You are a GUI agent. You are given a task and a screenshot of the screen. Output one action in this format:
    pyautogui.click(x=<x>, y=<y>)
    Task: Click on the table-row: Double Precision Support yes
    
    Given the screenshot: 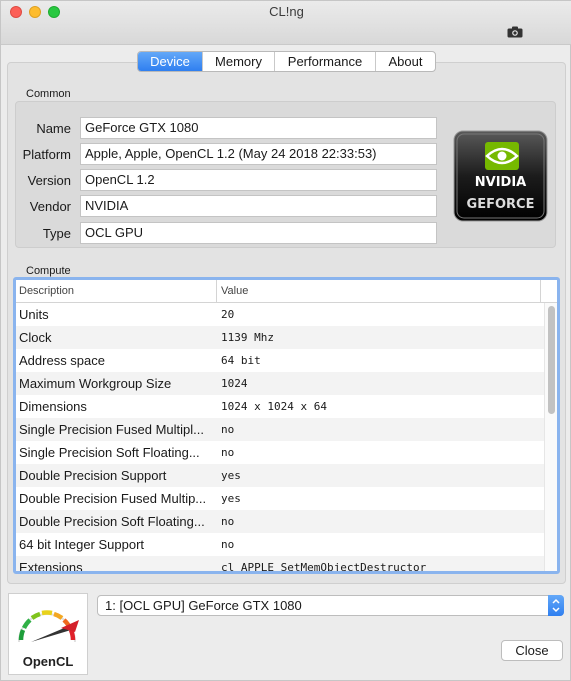 What is the action you would take?
    pyautogui.click(x=280, y=475)
    